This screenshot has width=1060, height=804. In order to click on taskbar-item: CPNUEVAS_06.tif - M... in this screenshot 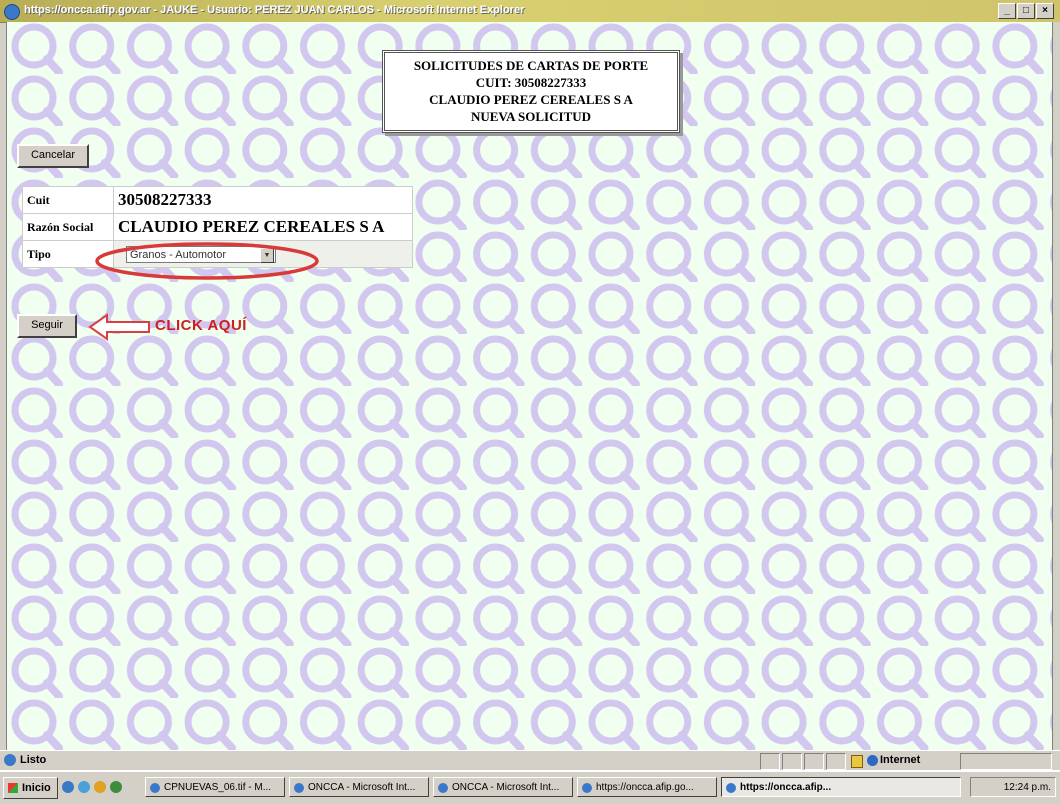, I will do `click(215, 787)`.